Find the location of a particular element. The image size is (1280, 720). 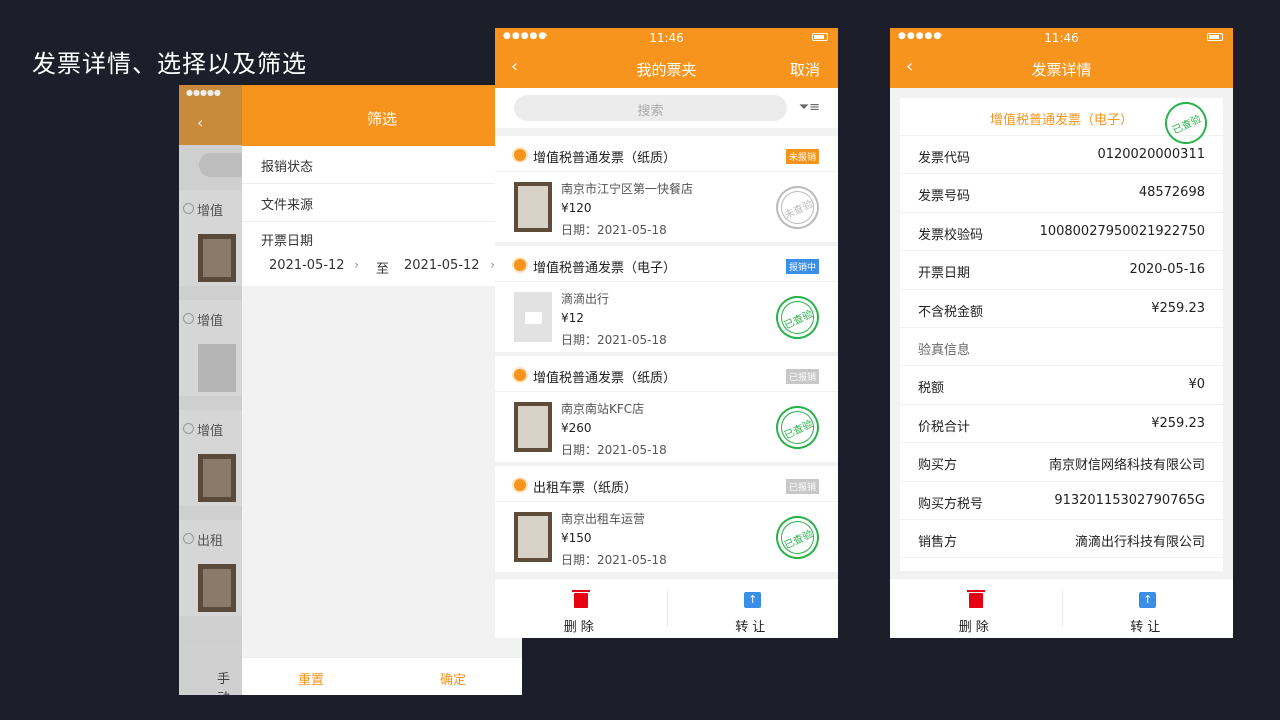

nav-bar: ‹ 发票详情 is located at coordinates (1061, 68).